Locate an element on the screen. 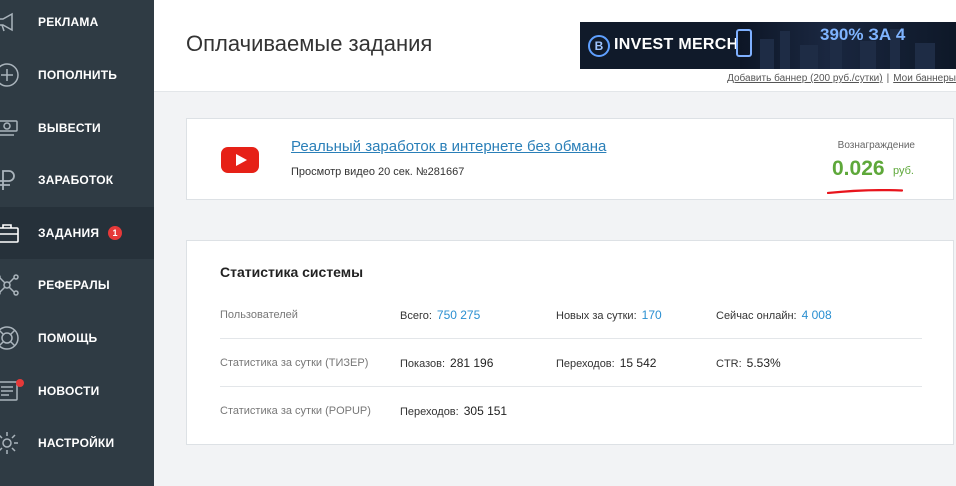 Image resolution: width=956 pixels, height=486 pixels. stat-online-users: Сейчас онлайн: 4 008 is located at coordinates (774, 315).